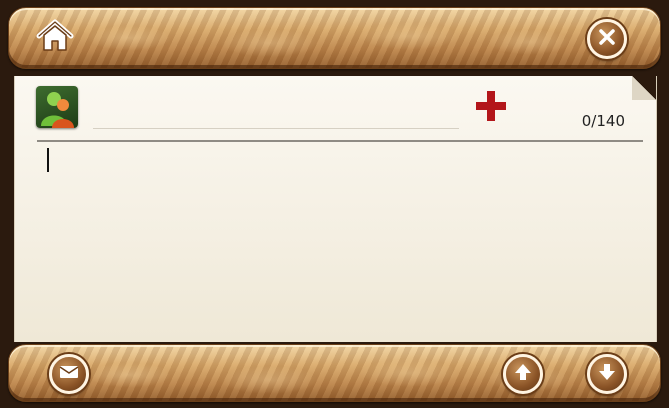  I want to click on contacts-icon, so click(57, 110).